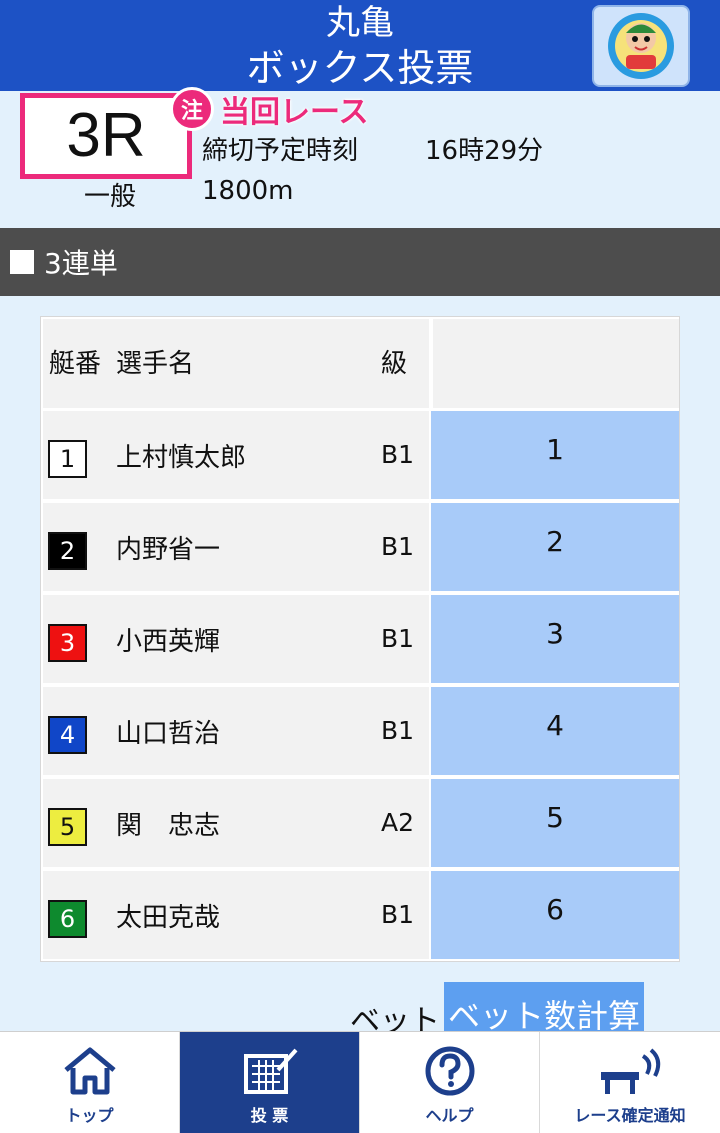 The height and width of the screenshot is (1133, 720). I want to click on deadline-time: 16時29分, so click(484, 151).